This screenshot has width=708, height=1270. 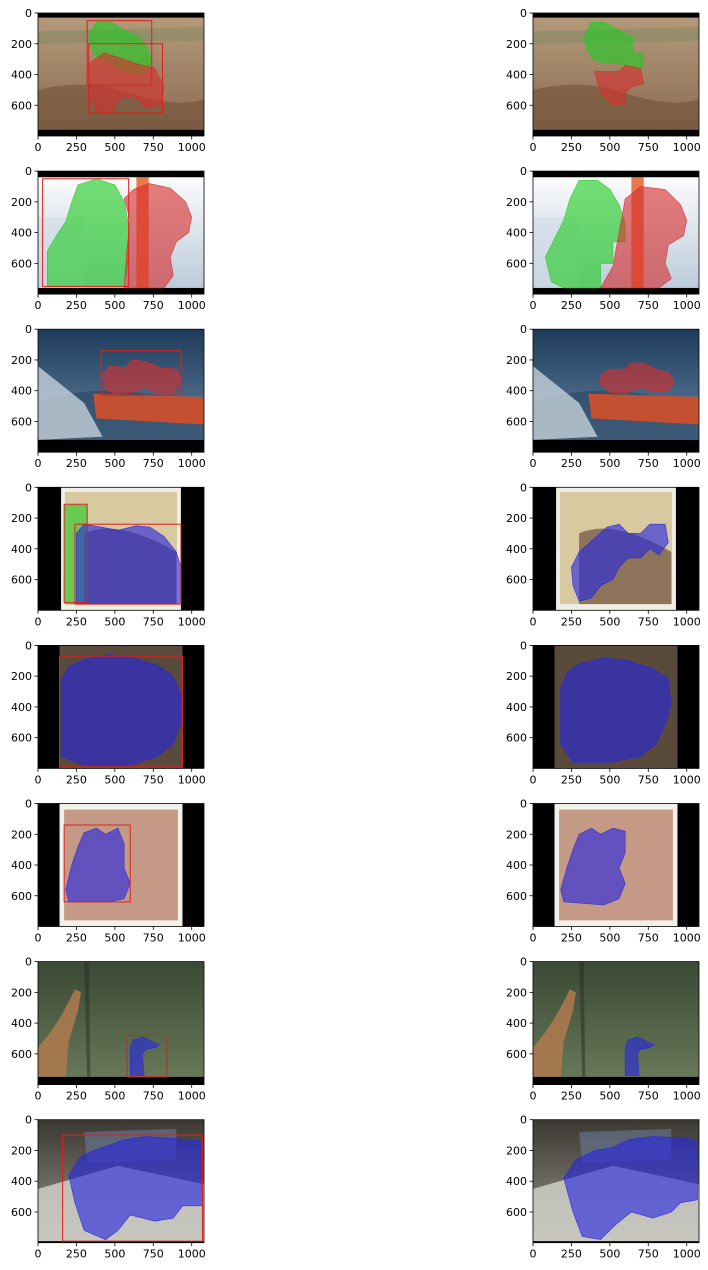 What do you see at coordinates (108, 1187) in the screenshot?
I see `panel-row8-left: 0 250 500 750 1000 0 200 400 600` at bounding box center [108, 1187].